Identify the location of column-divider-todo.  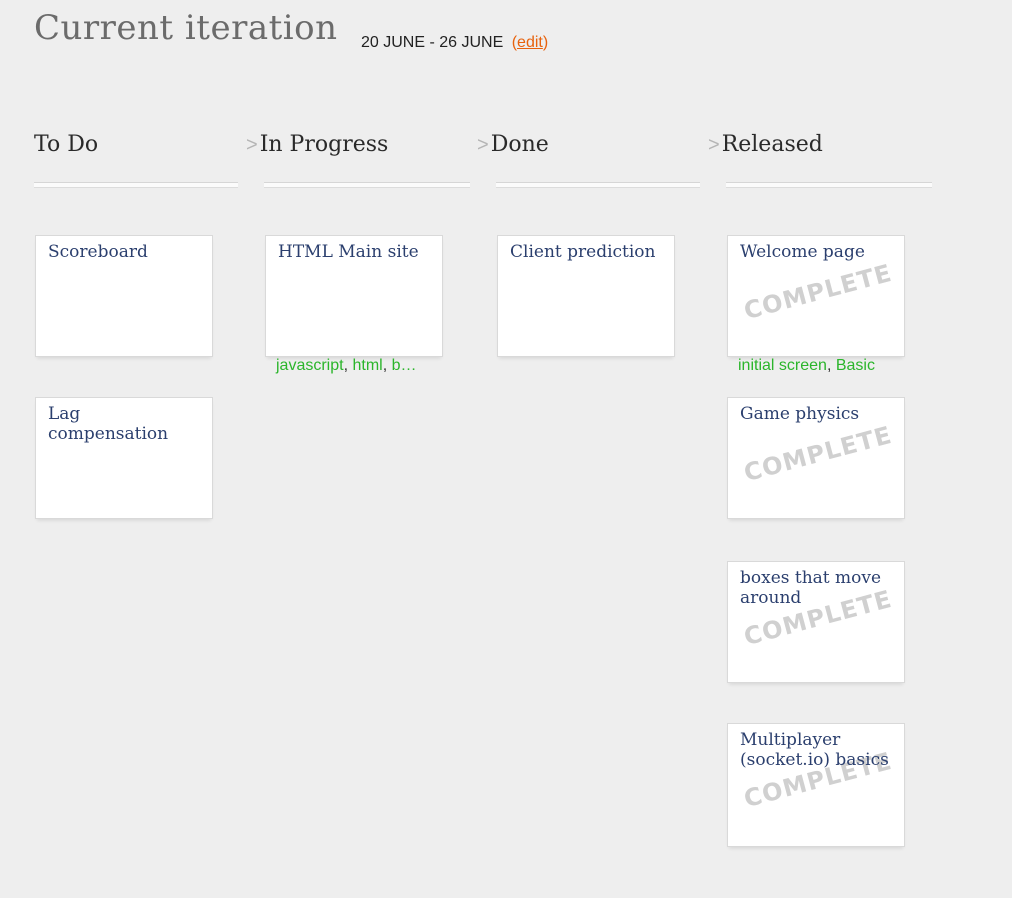
(136, 185).